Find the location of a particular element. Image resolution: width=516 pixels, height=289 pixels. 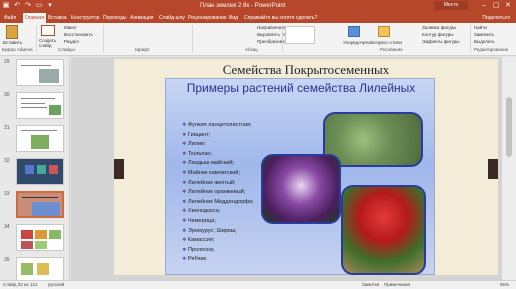

decorative-side-tab-left is located at coordinates (119, 169).